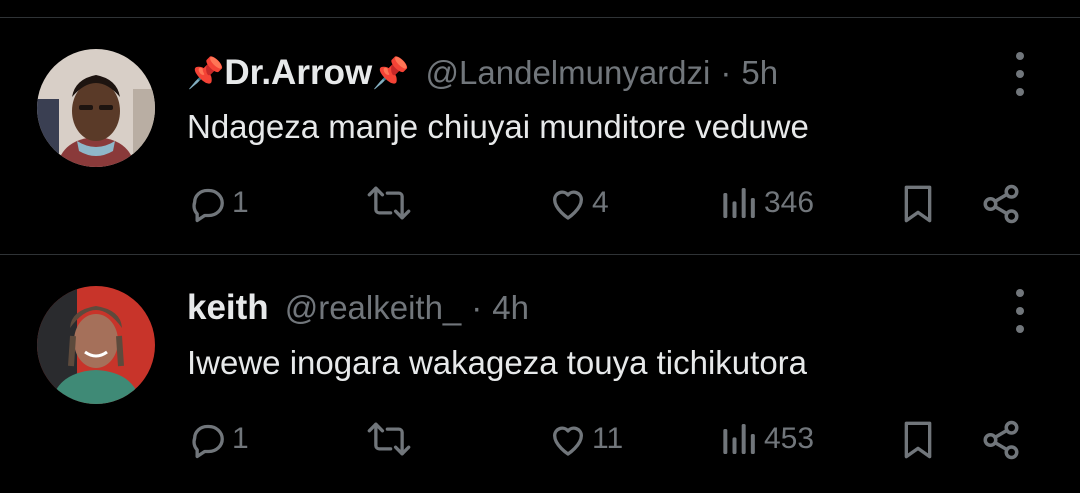  What do you see at coordinates (228, 308) in the screenshot?
I see `display-name: keith` at bounding box center [228, 308].